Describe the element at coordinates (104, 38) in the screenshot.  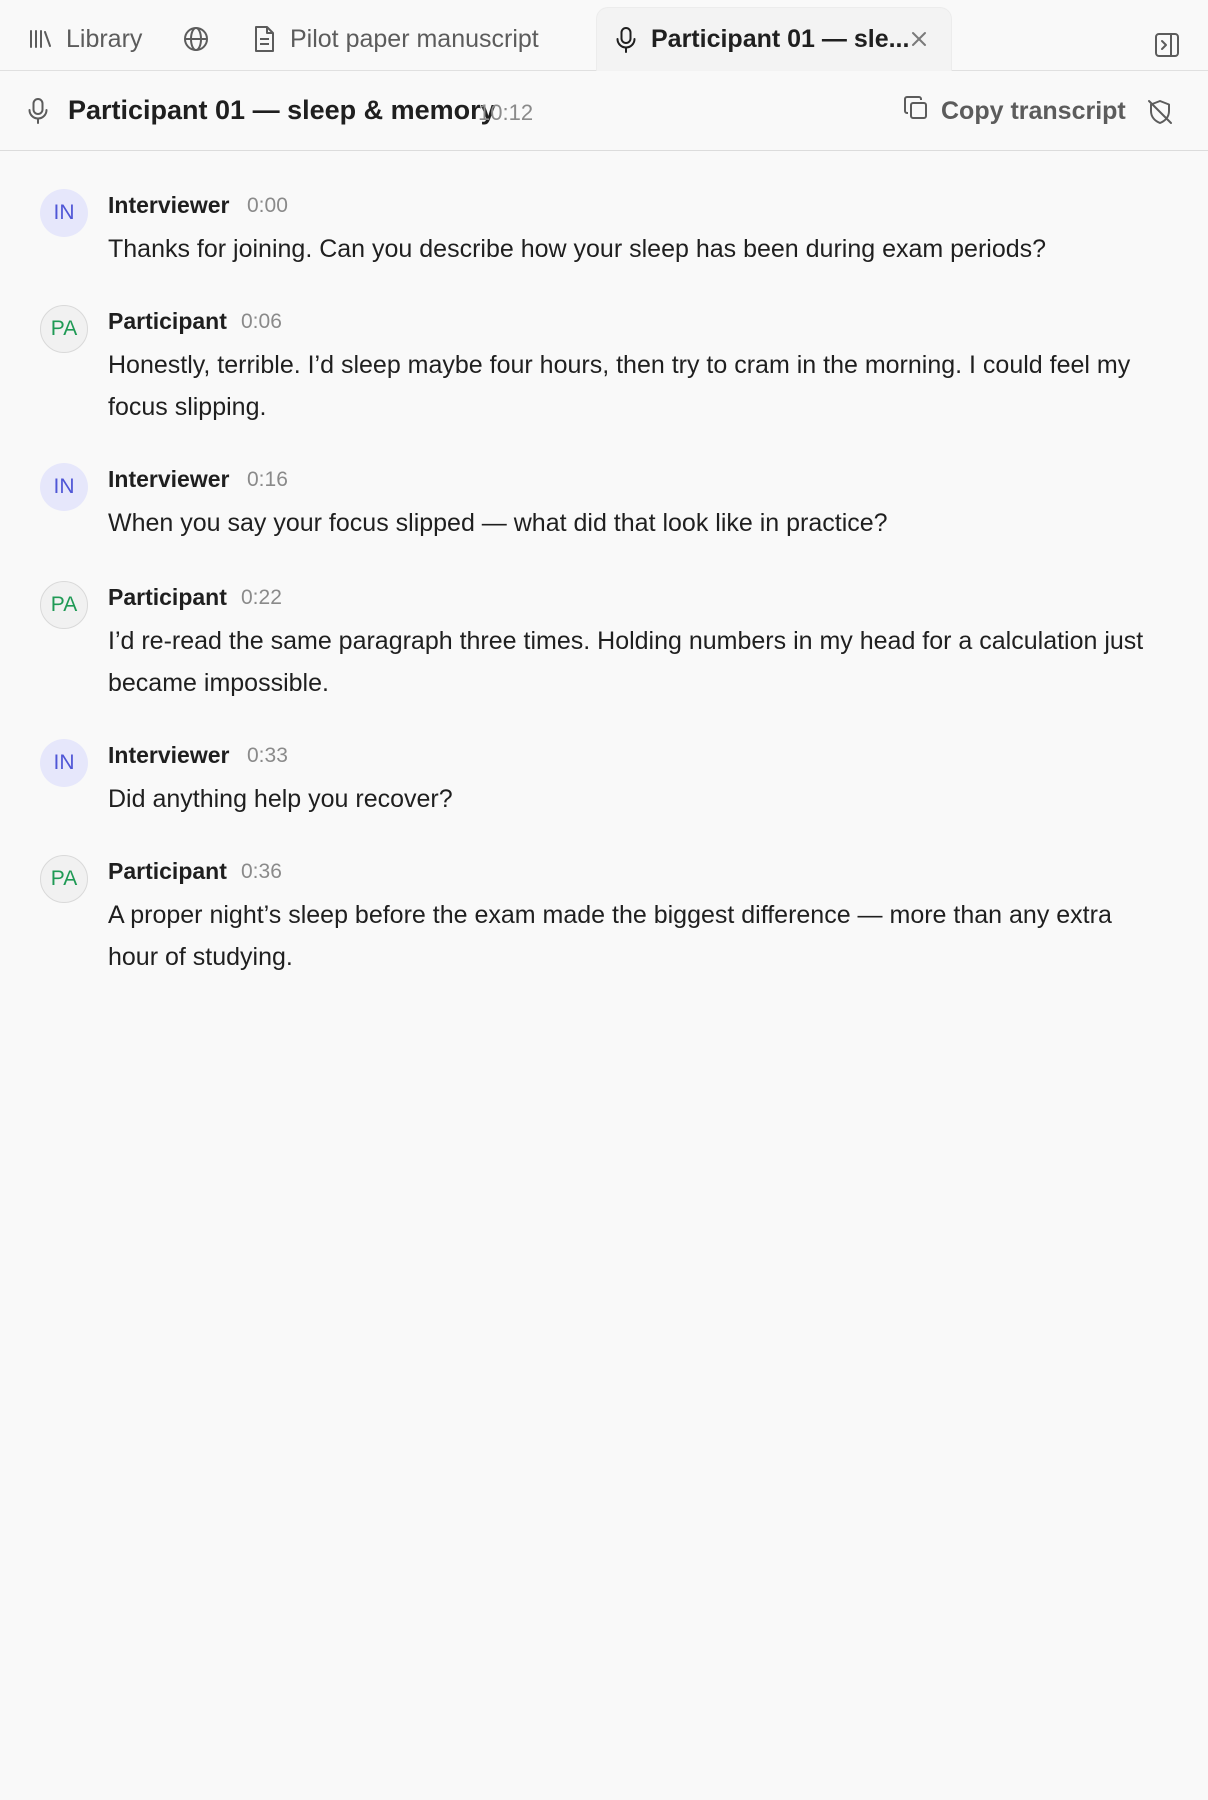
I see `tab-library-label: Library` at that location.